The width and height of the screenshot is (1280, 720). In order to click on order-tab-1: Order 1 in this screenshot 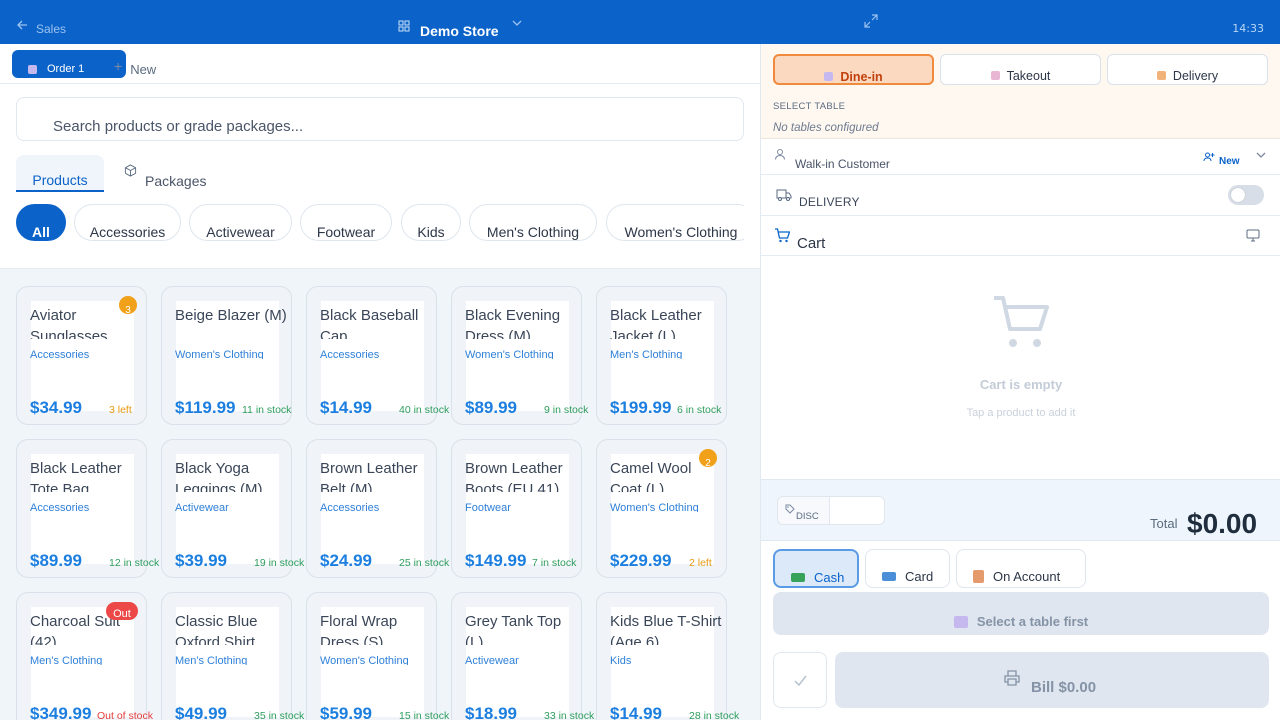, I will do `click(69, 64)`.